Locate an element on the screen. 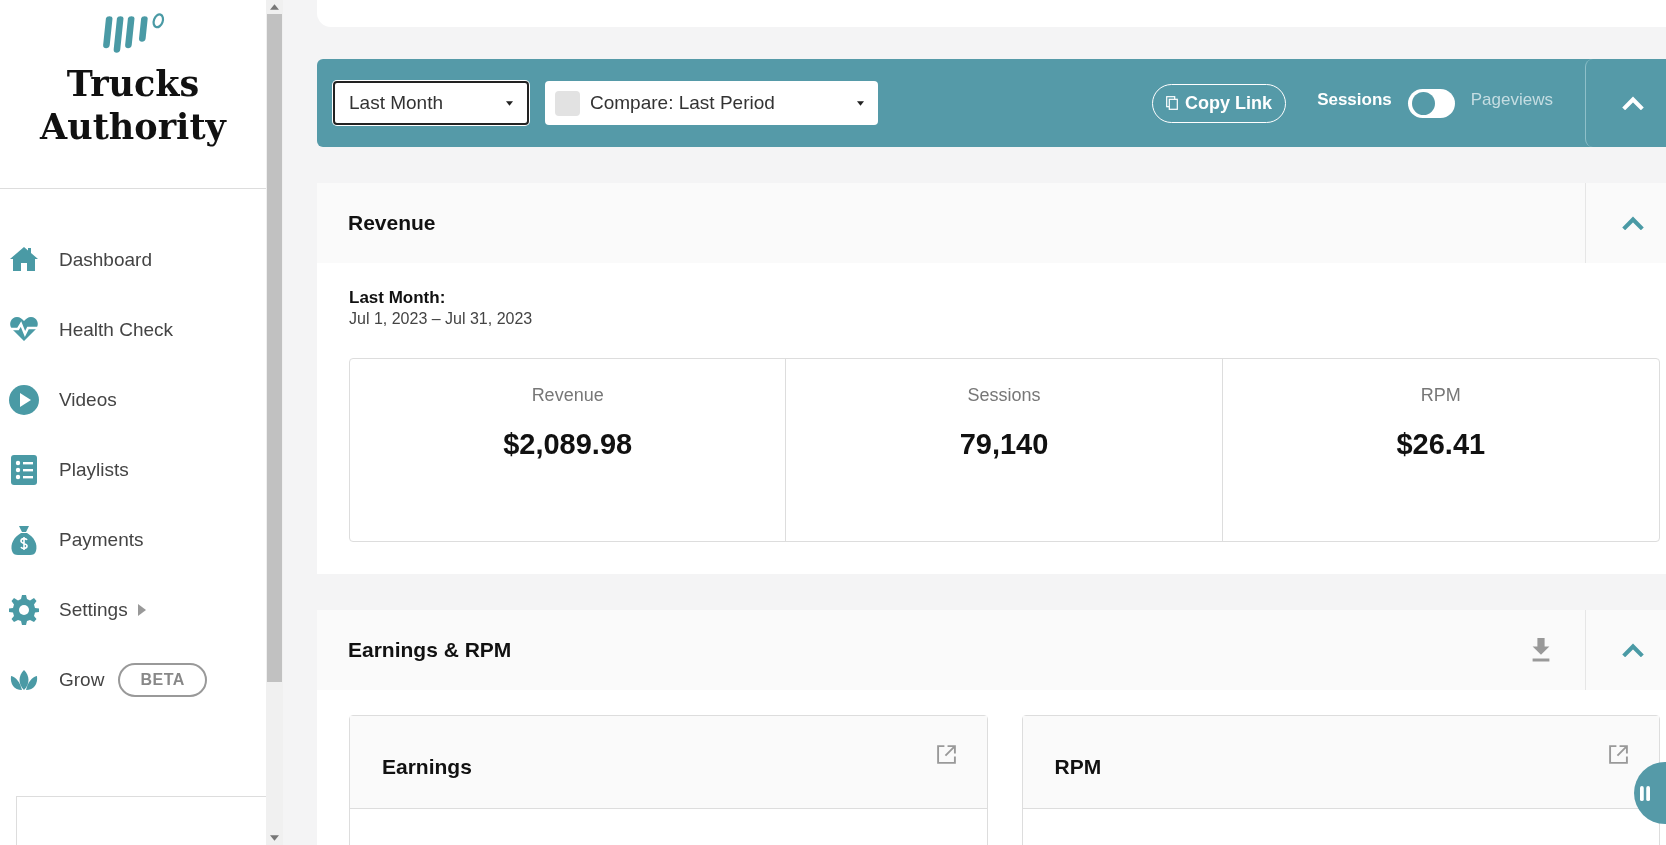 Image resolution: width=1666 pixels, height=845 pixels. card-title: RPM is located at coordinates (1078, 766).